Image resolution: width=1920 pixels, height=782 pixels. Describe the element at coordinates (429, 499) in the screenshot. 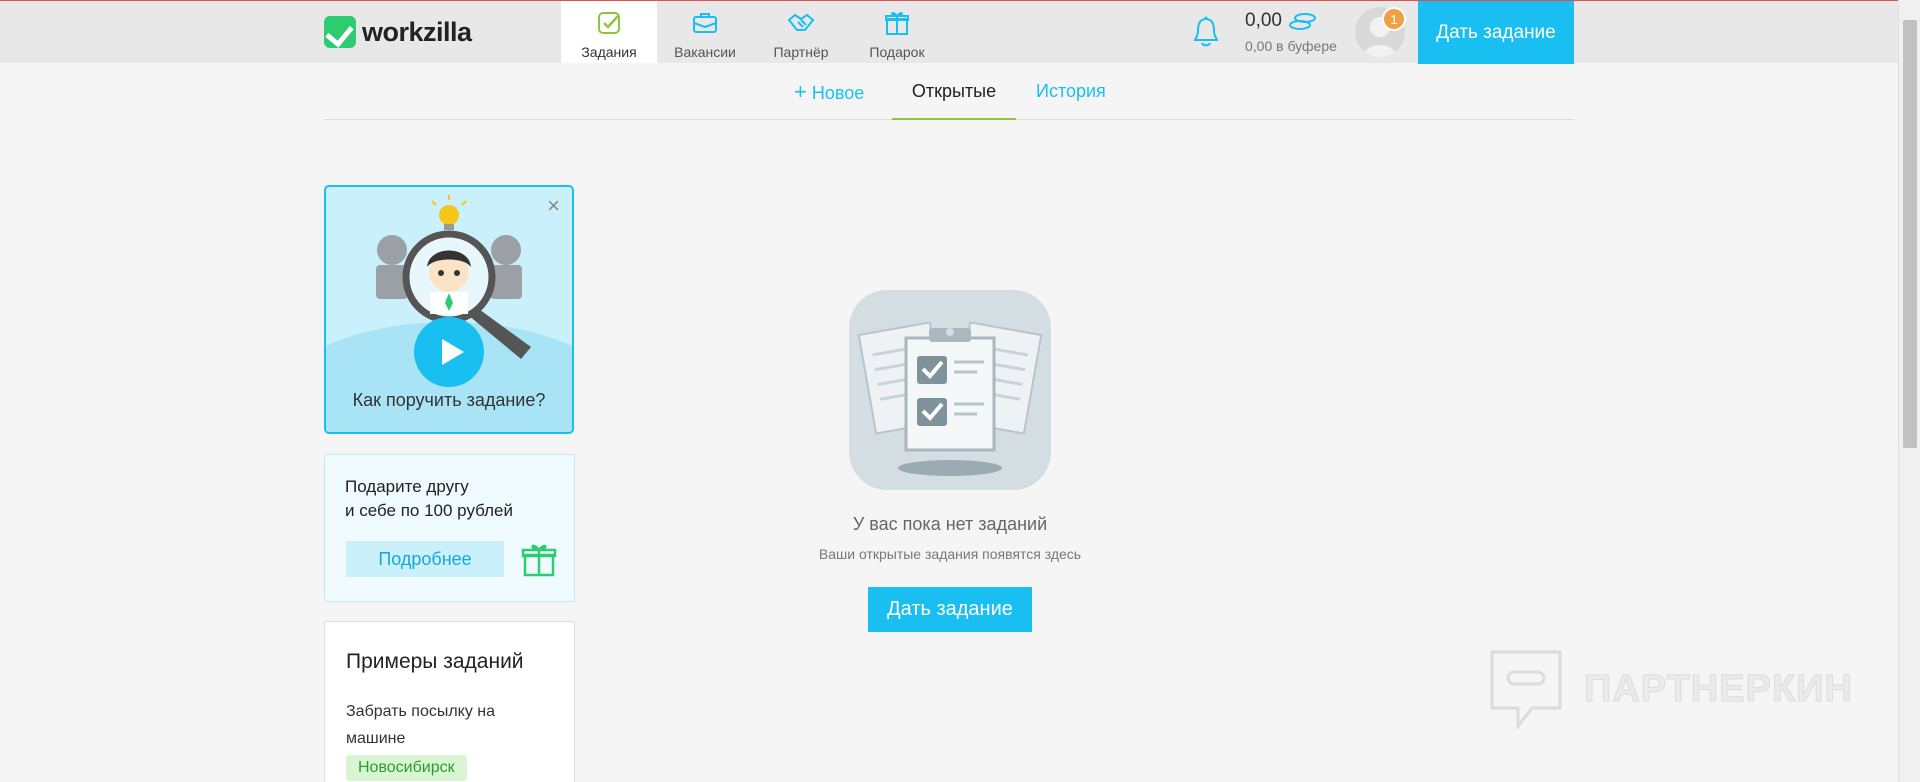

I see `gift-text: Подарите другу и себе по 100 рублей` at that location.